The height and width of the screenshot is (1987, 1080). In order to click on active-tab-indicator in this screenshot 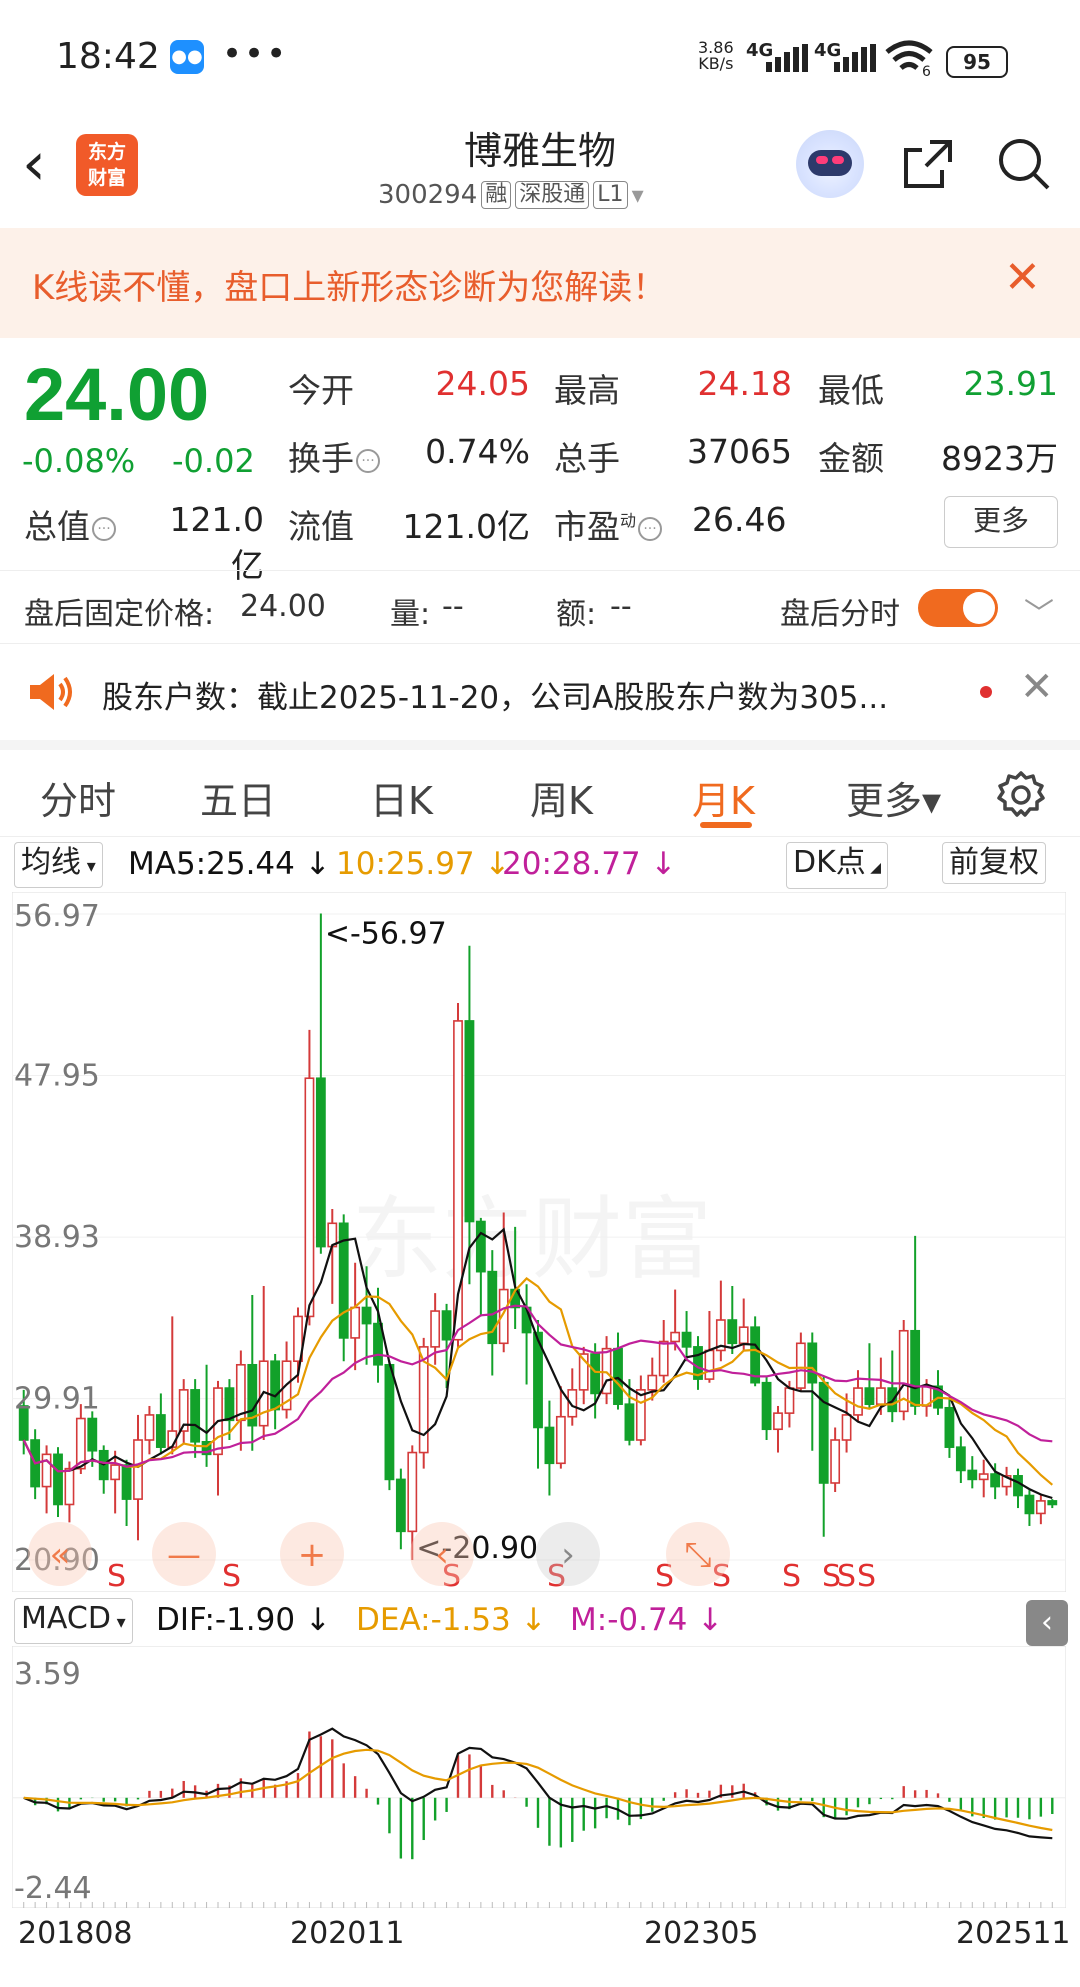, I will do `click(726, 825)`.